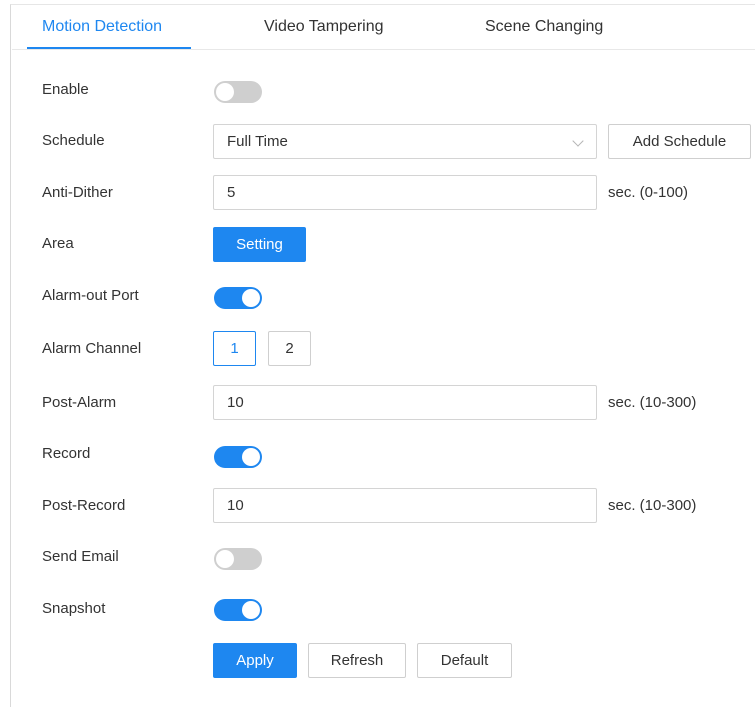 This screenshot has height=707, width=755. I want to click on alarm-channel-option-2: 2, so click(289, 348).